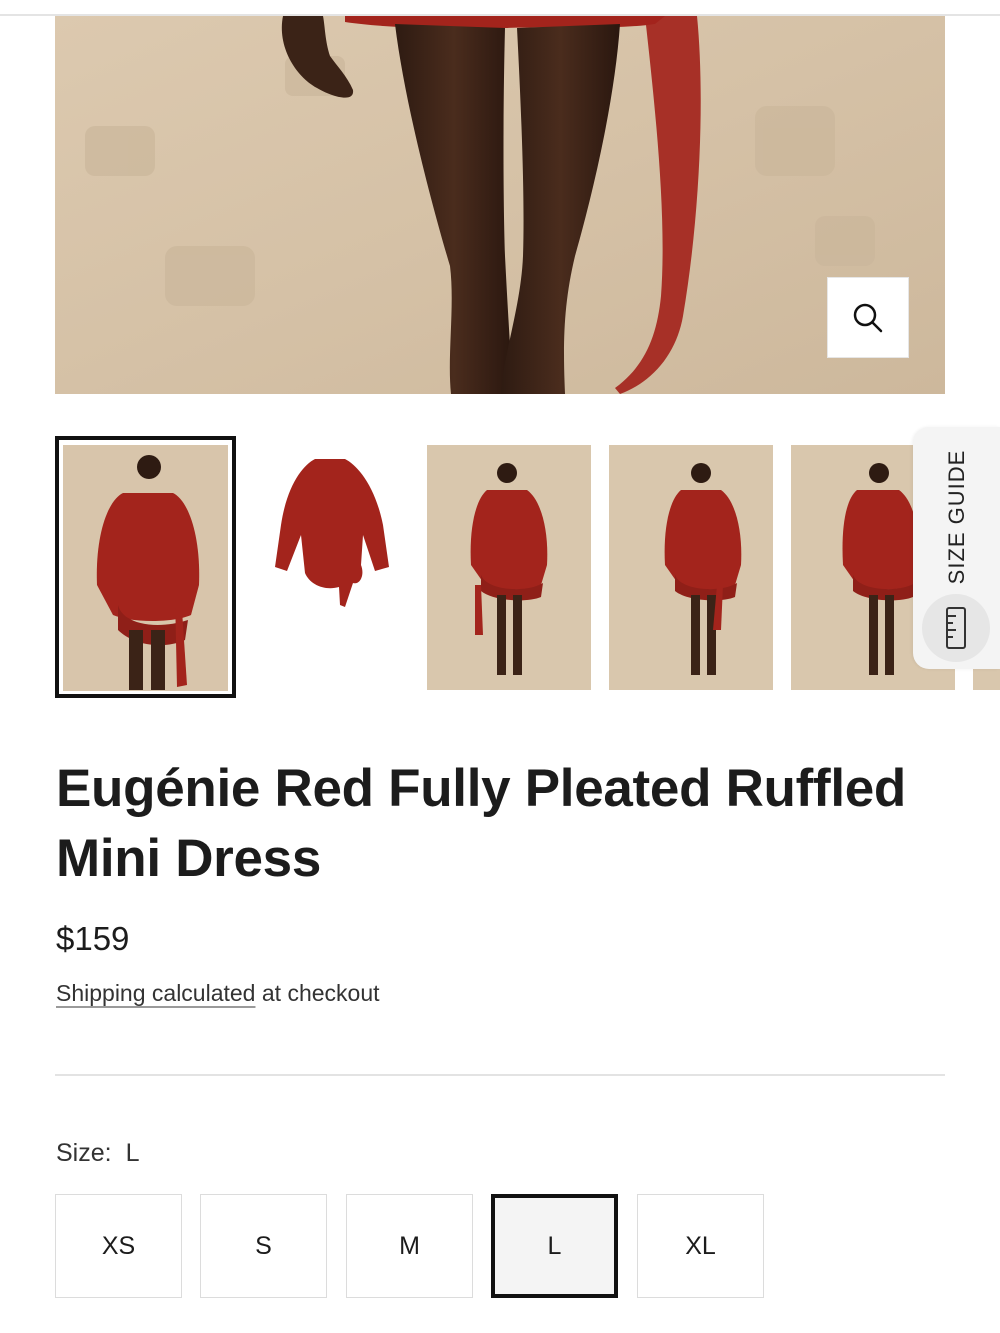 The image size is (1000, 1333). I want to click on shipping-link: Shipping calculated, so click(155, 993).